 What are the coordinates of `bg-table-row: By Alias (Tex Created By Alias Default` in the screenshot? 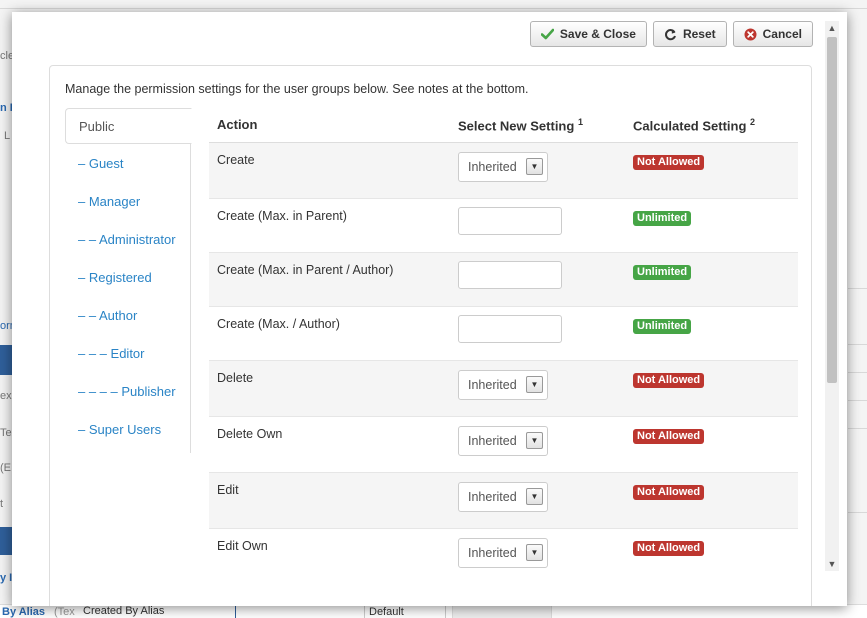 It's located at (433, 611).